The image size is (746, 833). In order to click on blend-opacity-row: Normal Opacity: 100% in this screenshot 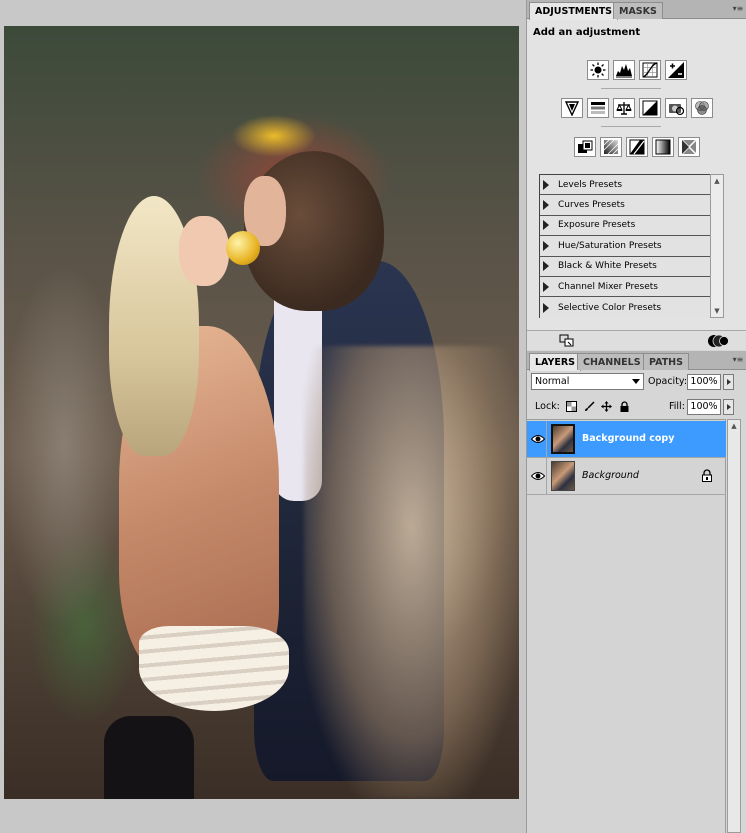, I will do `click(636, 382)`.